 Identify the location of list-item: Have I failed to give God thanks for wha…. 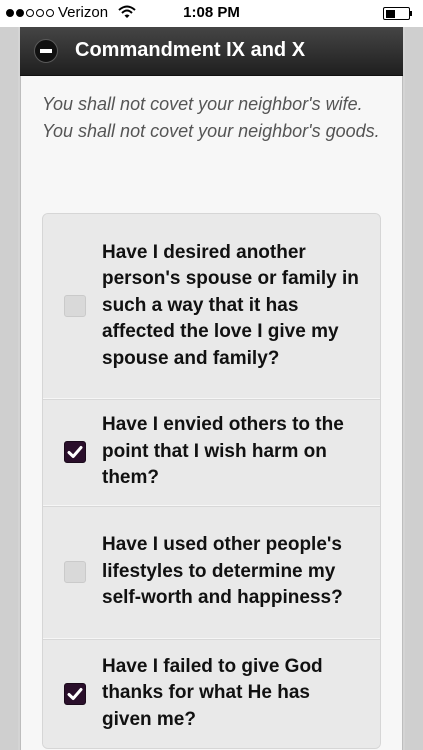
(211, 693).